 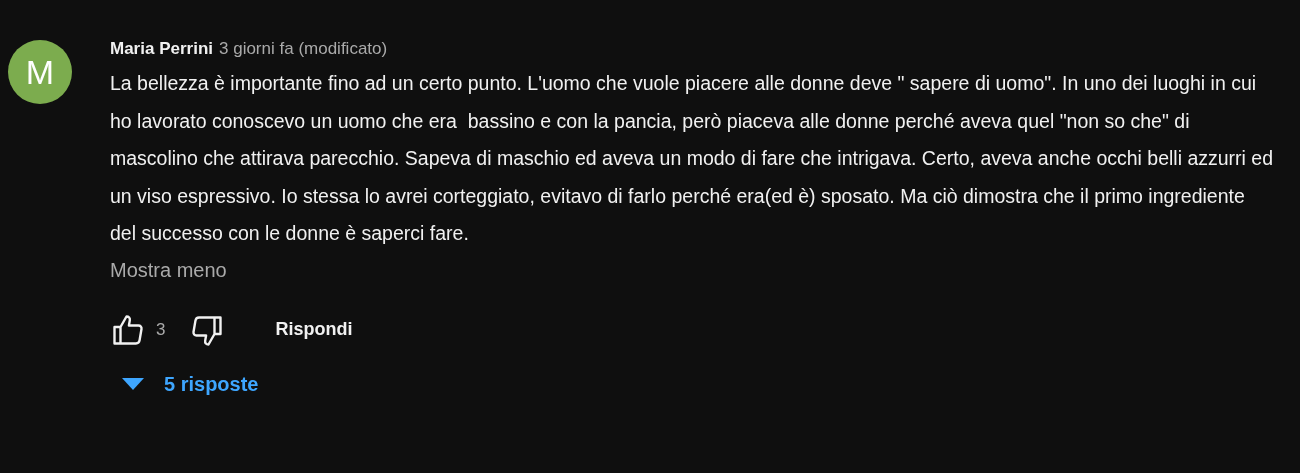 I want to click on author-name: Maria Perrini, so click(x=161, y=49).